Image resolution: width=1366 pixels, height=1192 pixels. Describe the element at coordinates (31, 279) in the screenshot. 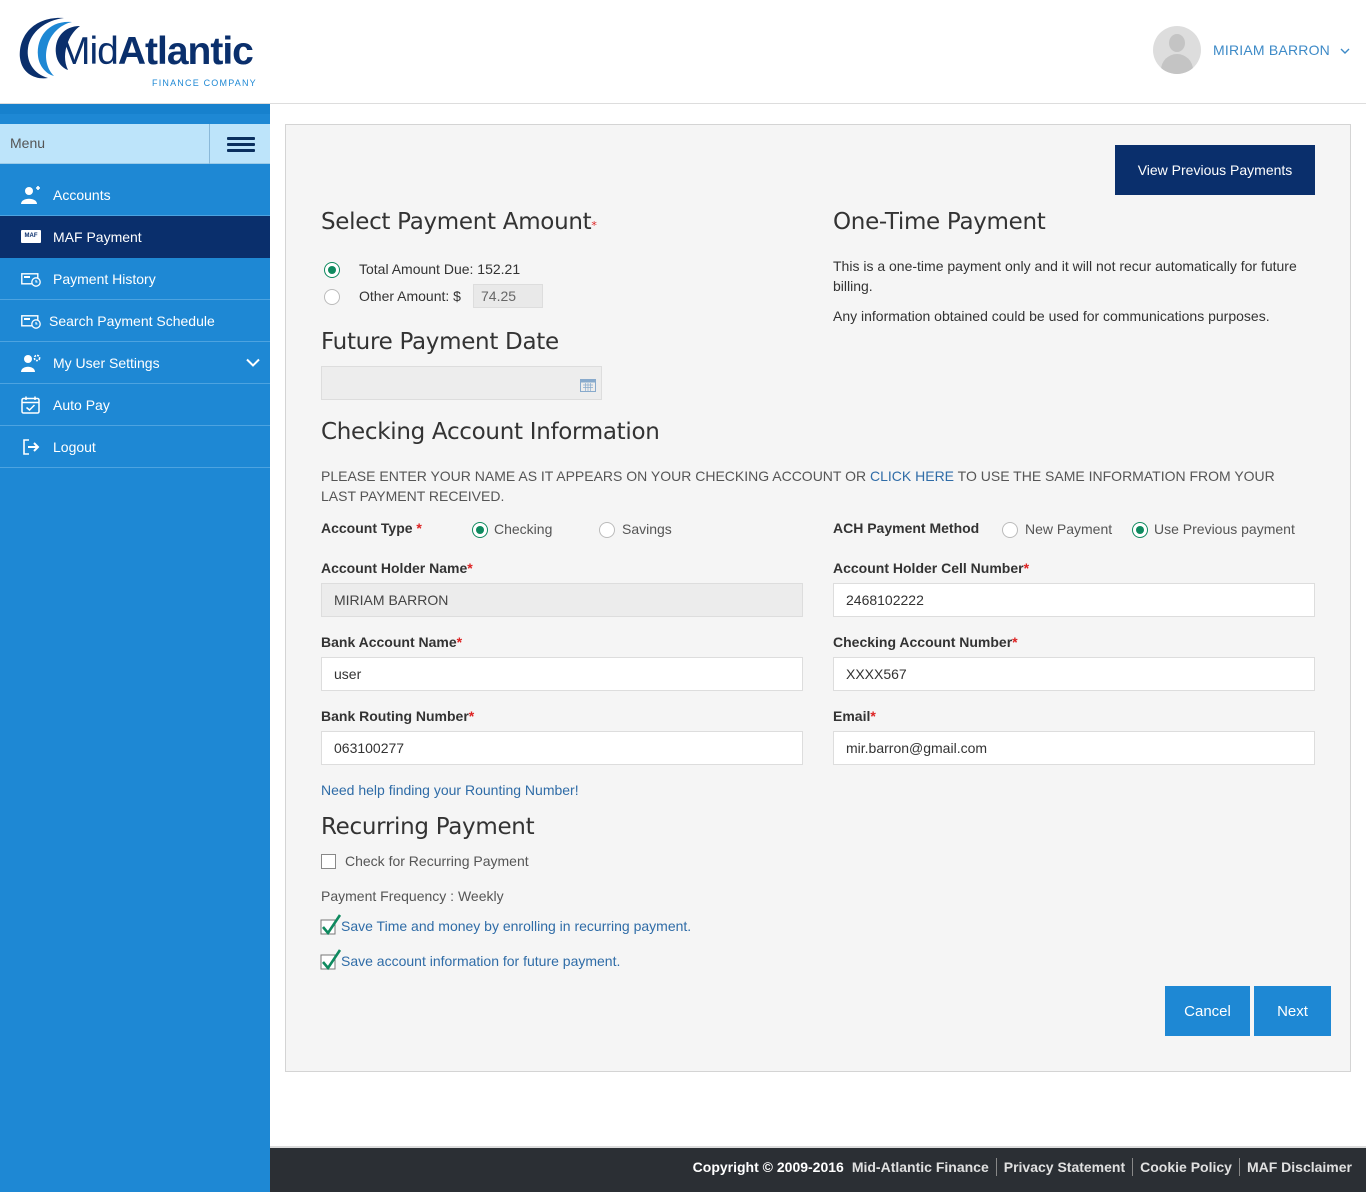

I see `payment-history-icon` at that location.